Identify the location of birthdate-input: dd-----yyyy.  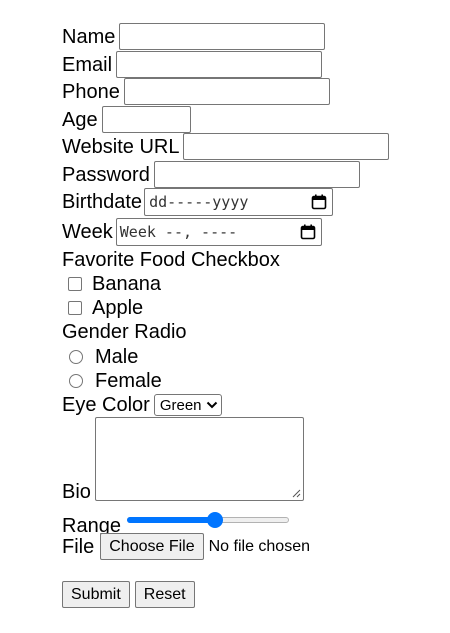
(239, 202).